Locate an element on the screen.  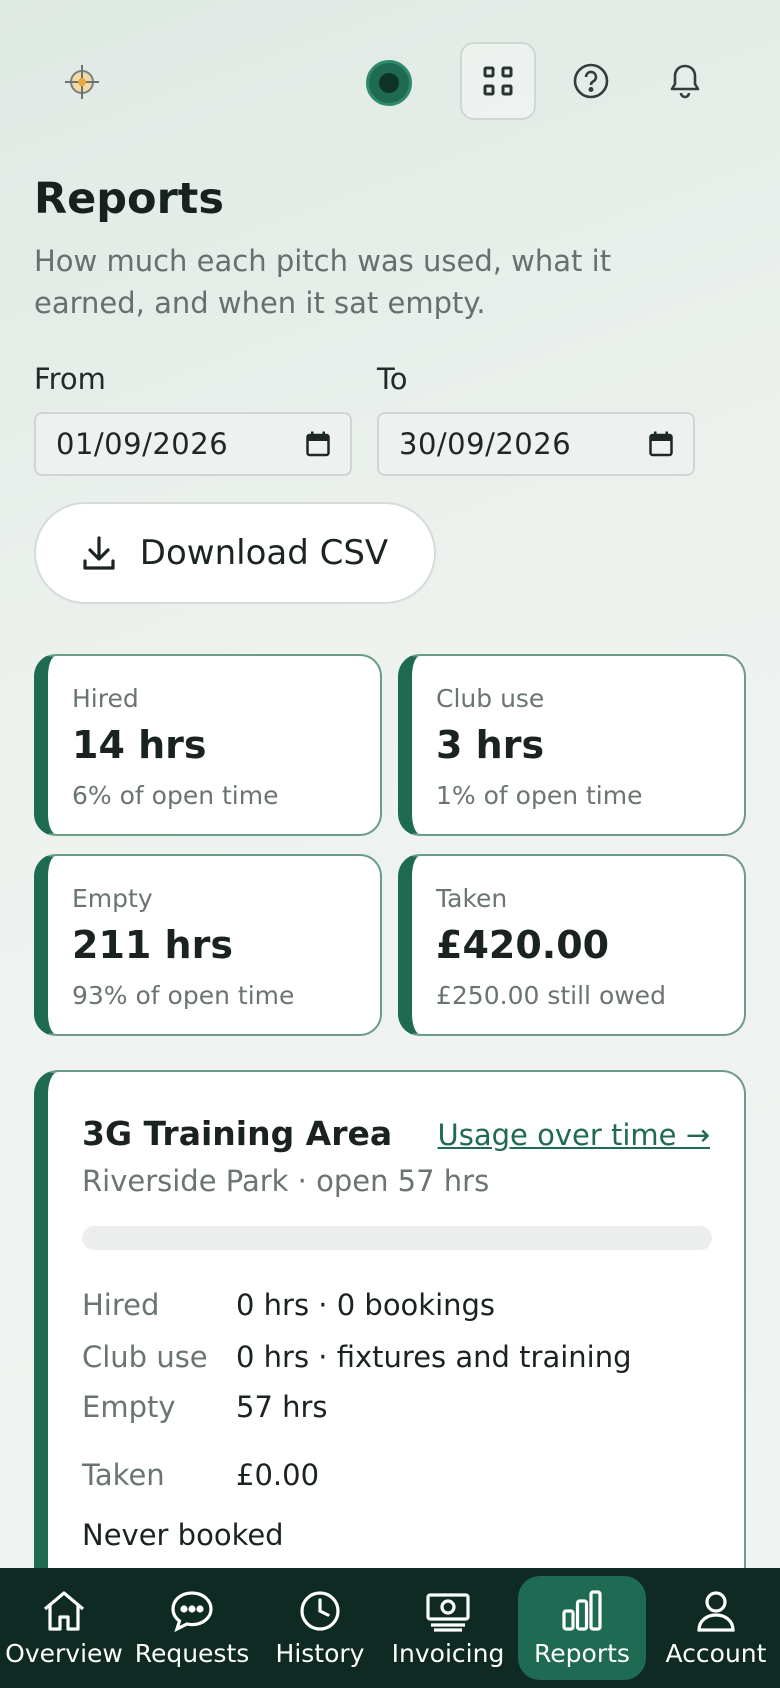
top-bar is located at coordinates (390, 80).